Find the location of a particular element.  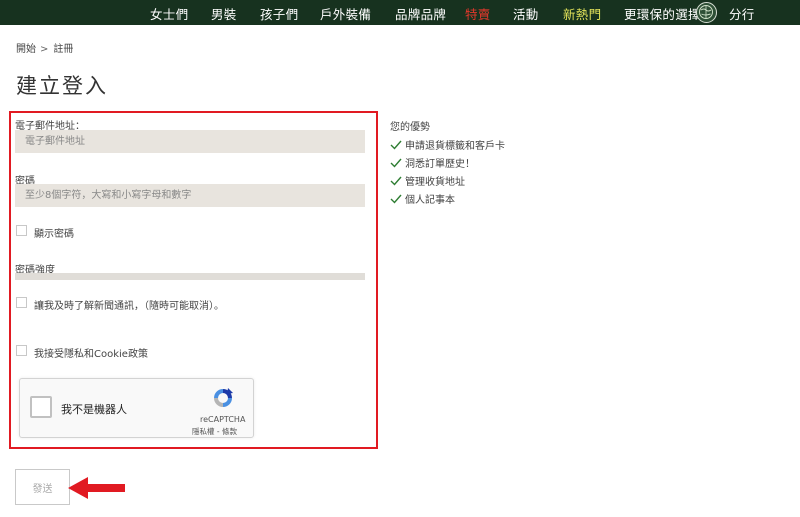

benefits-title: 您的優勢 is located at coordinates (410, 127).